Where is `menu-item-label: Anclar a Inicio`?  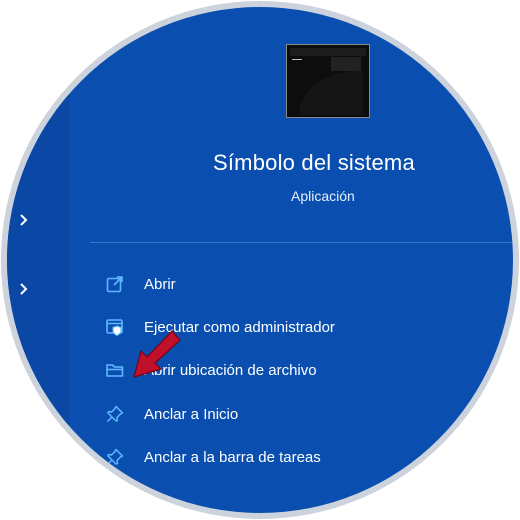 menu-item-label: Anclar a Inicio is located at coordinates (191, 414).